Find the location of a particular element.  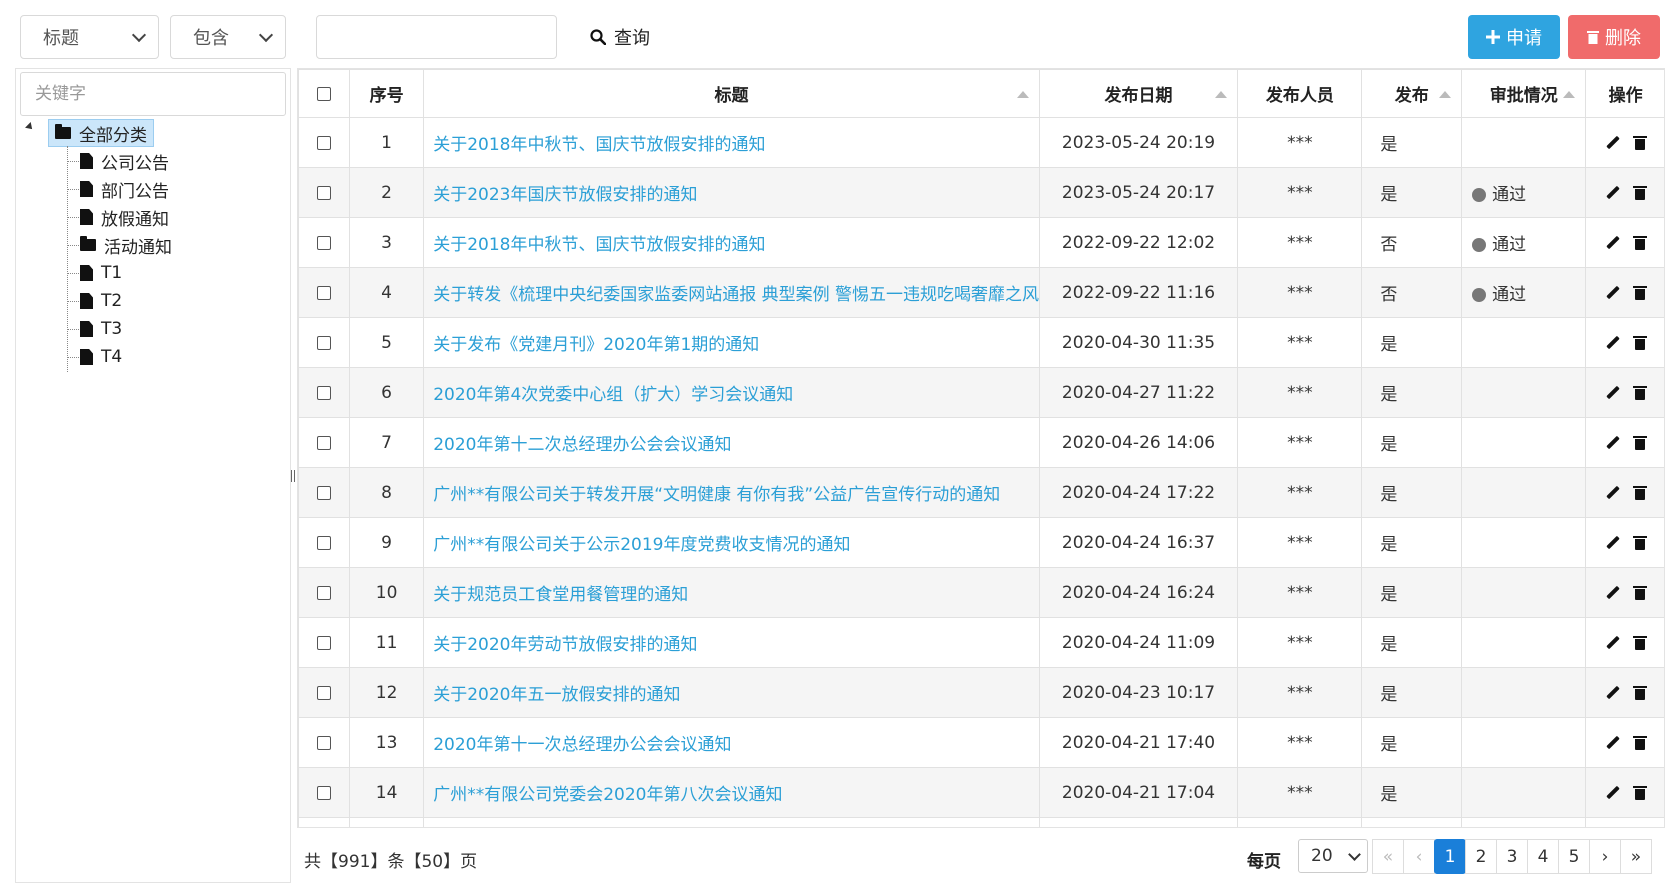

collapse-toggle-icon is located at coordinates (30, 128).